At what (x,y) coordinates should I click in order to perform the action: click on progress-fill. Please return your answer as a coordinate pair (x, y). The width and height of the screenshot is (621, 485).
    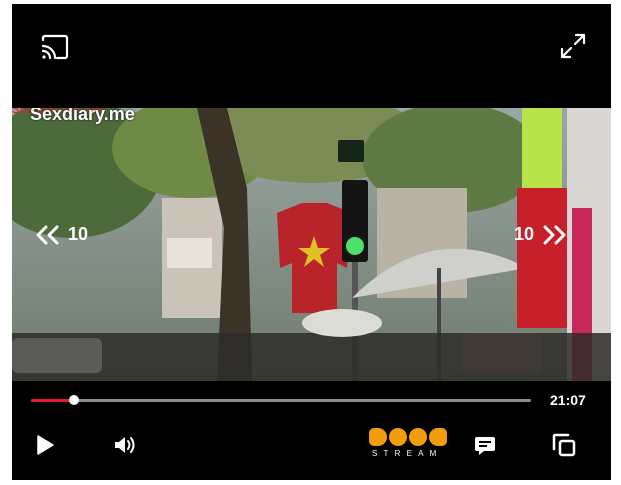
    Looking at the image, I should click on (52, 400).